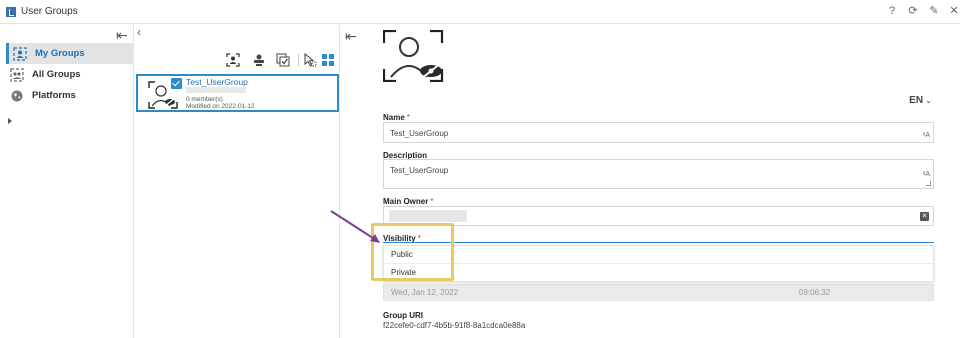 Image resolution: width=960 pixels, height=338 pixels. Describe the element at coordinates (67, 181) in the screenshot. I see `sidebar: ⇤ My Groups All Groups Platforms` at that location.